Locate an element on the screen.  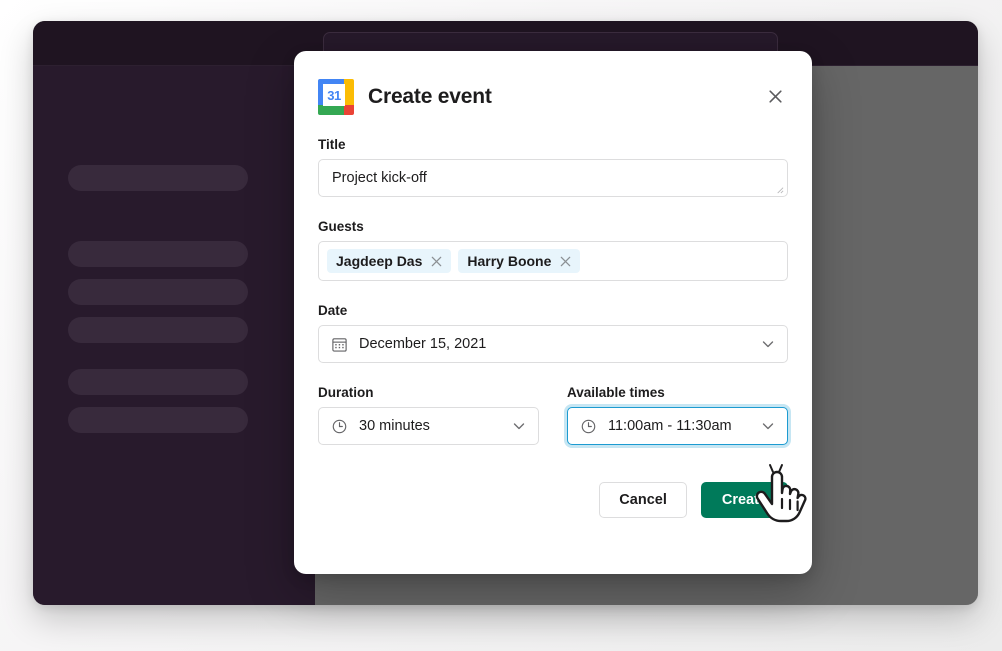
date-select-value: December 15, 2021 is located at coordinates (423, 344).